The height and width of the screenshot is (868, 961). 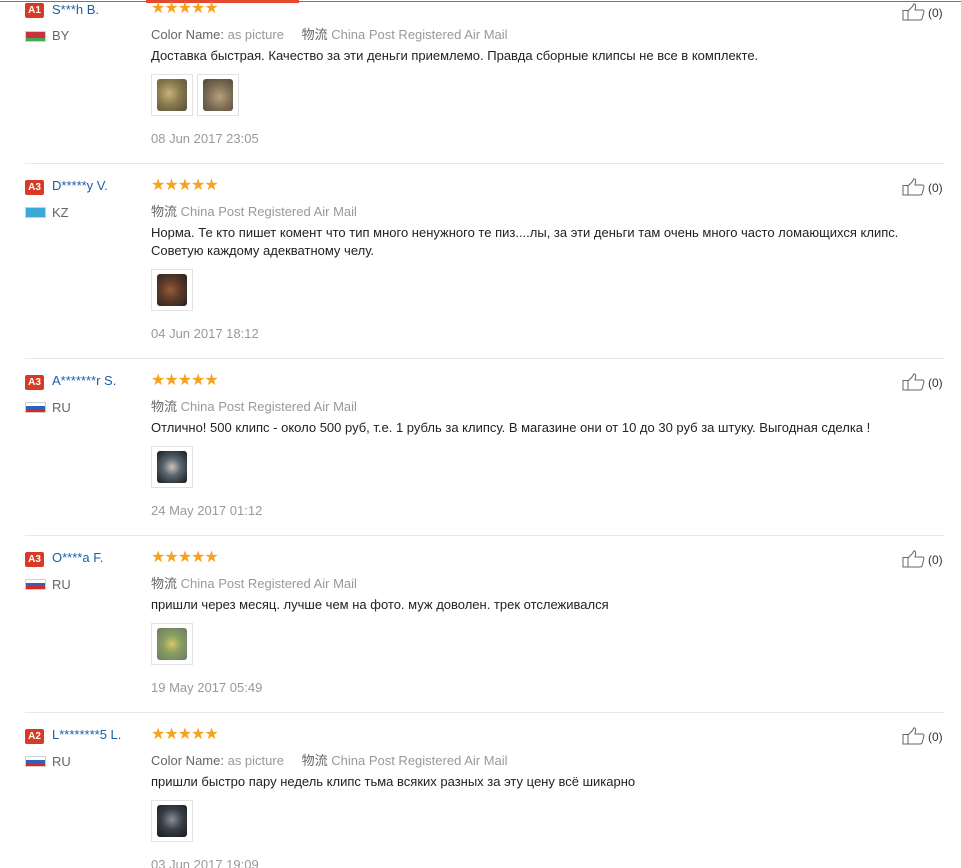 I want to click on reviewer-name: A*******r S., so click(x=84, y=380).